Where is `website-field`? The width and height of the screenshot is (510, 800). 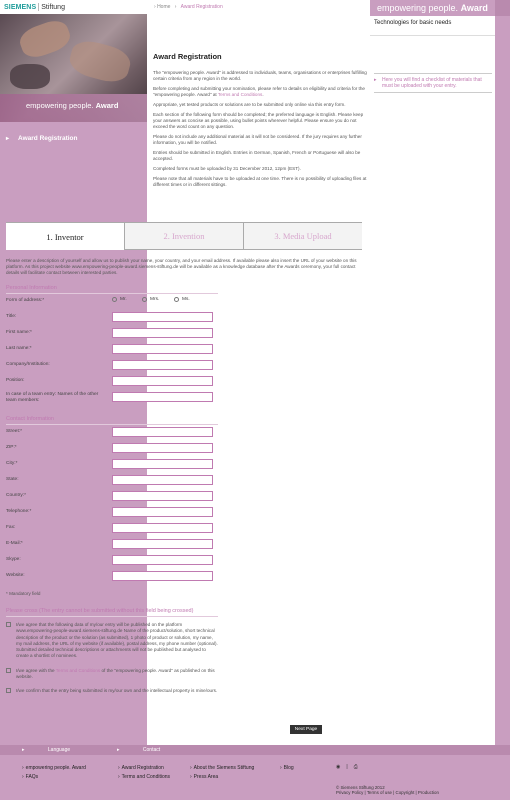
website-field is located at coordinates (162, 576).